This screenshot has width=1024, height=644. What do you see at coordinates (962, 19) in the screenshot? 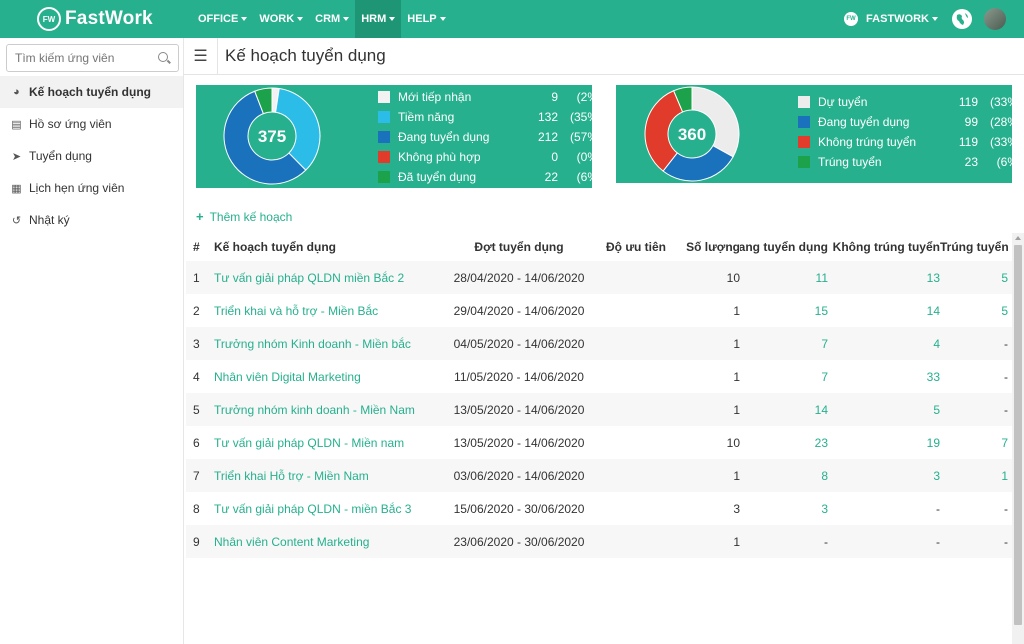
I see `globe-icon` at bounding box center [962, 19].